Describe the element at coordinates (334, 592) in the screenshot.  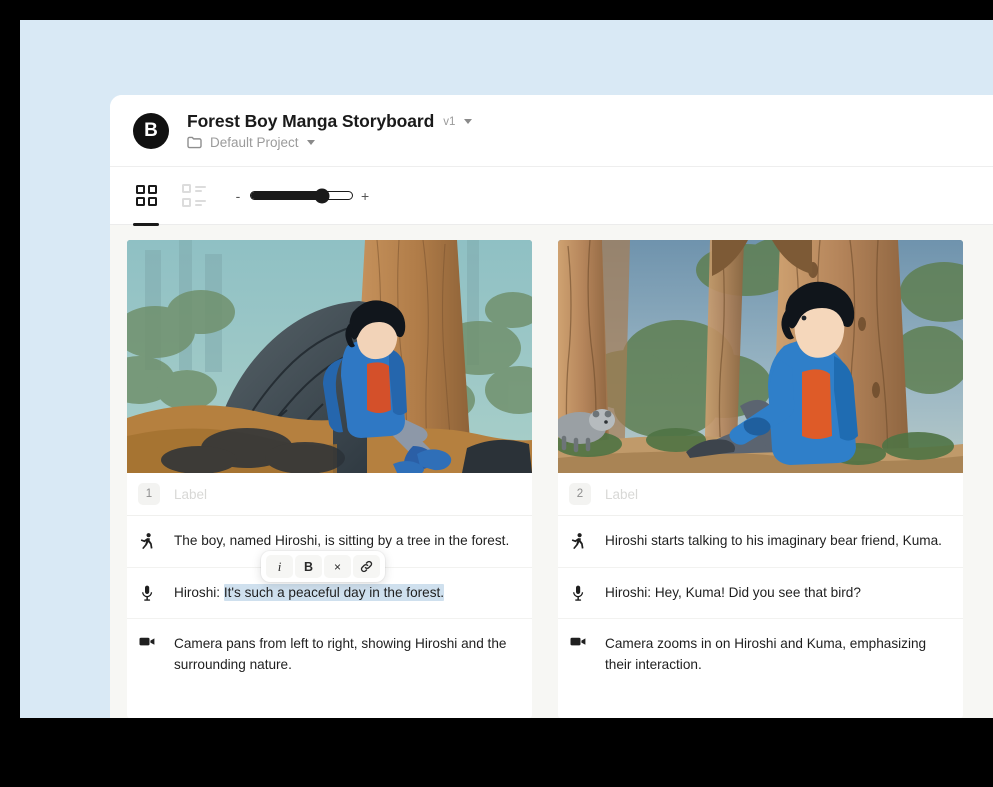
I see `selected-text: It's such a peaceful day in the forest.` at that location.